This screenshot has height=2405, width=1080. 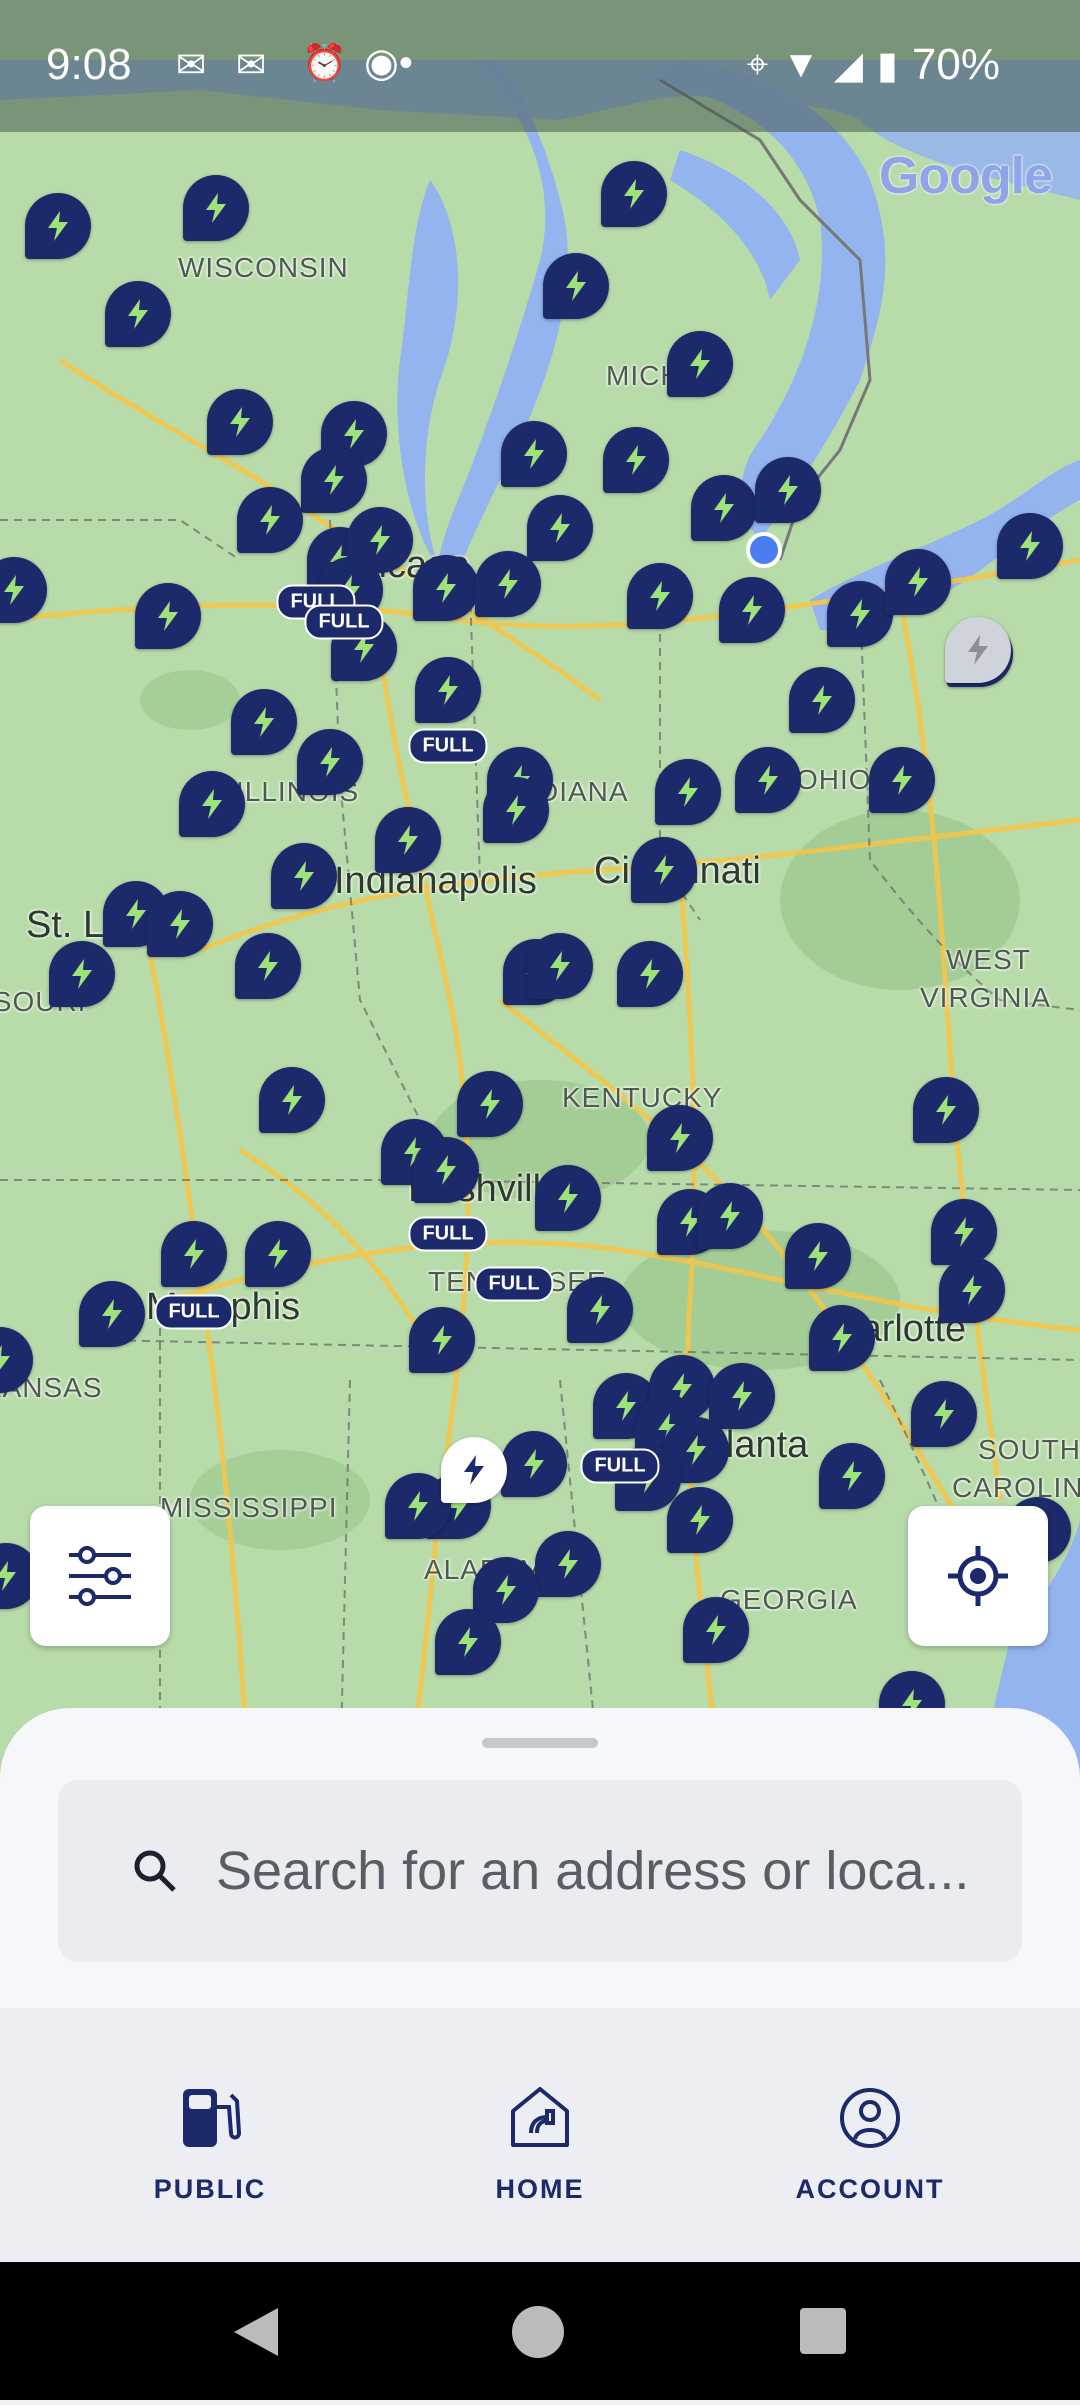 I want to click on filter-button, so click(x=100, y=1576).